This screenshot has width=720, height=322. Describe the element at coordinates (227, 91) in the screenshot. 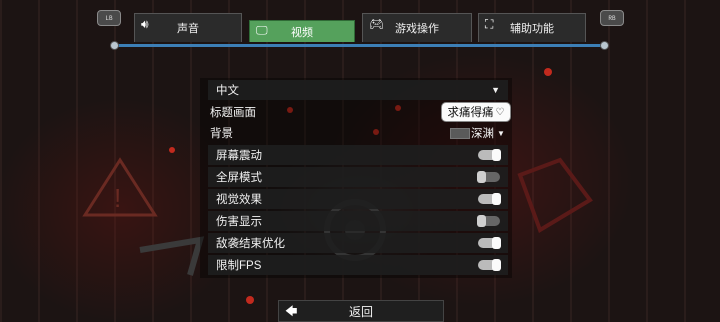

I see `language-label: 中文` at that location.